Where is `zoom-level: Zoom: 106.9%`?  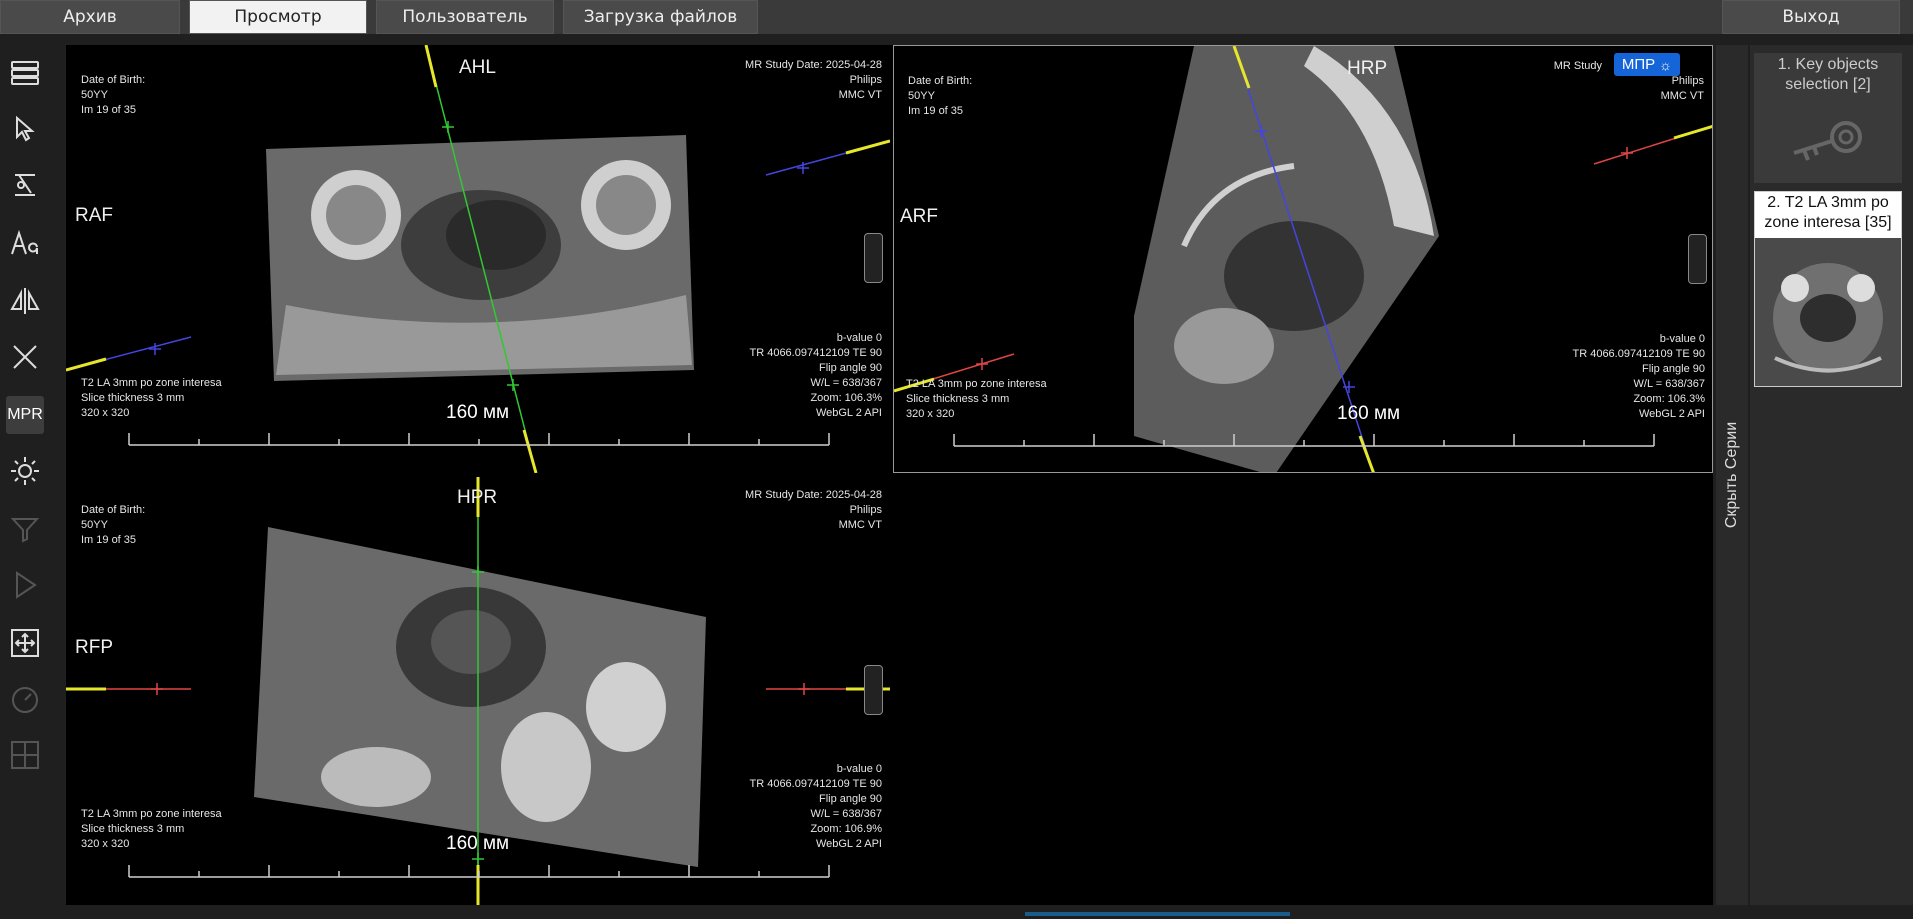 zoom-level: Zoom: 106.9% is located at coordinates (846, 829).